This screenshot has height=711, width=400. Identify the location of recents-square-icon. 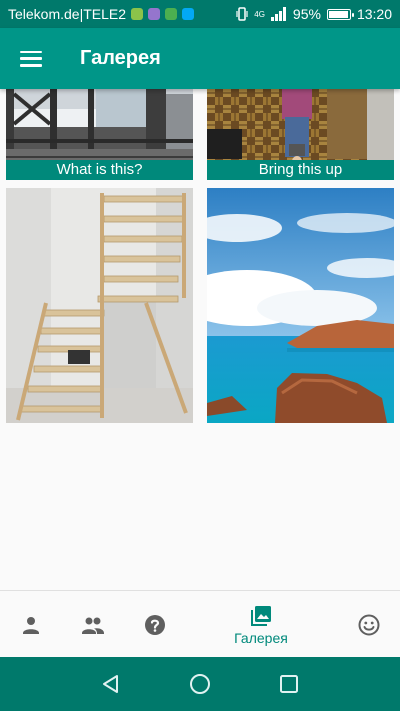
(289, 684).